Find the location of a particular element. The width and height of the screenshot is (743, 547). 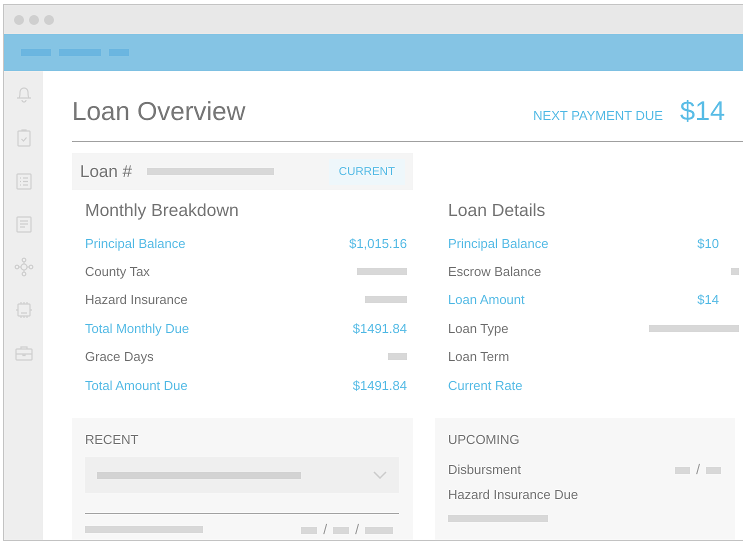

field-label: Loan Amount is located at coordinates (486, 300).